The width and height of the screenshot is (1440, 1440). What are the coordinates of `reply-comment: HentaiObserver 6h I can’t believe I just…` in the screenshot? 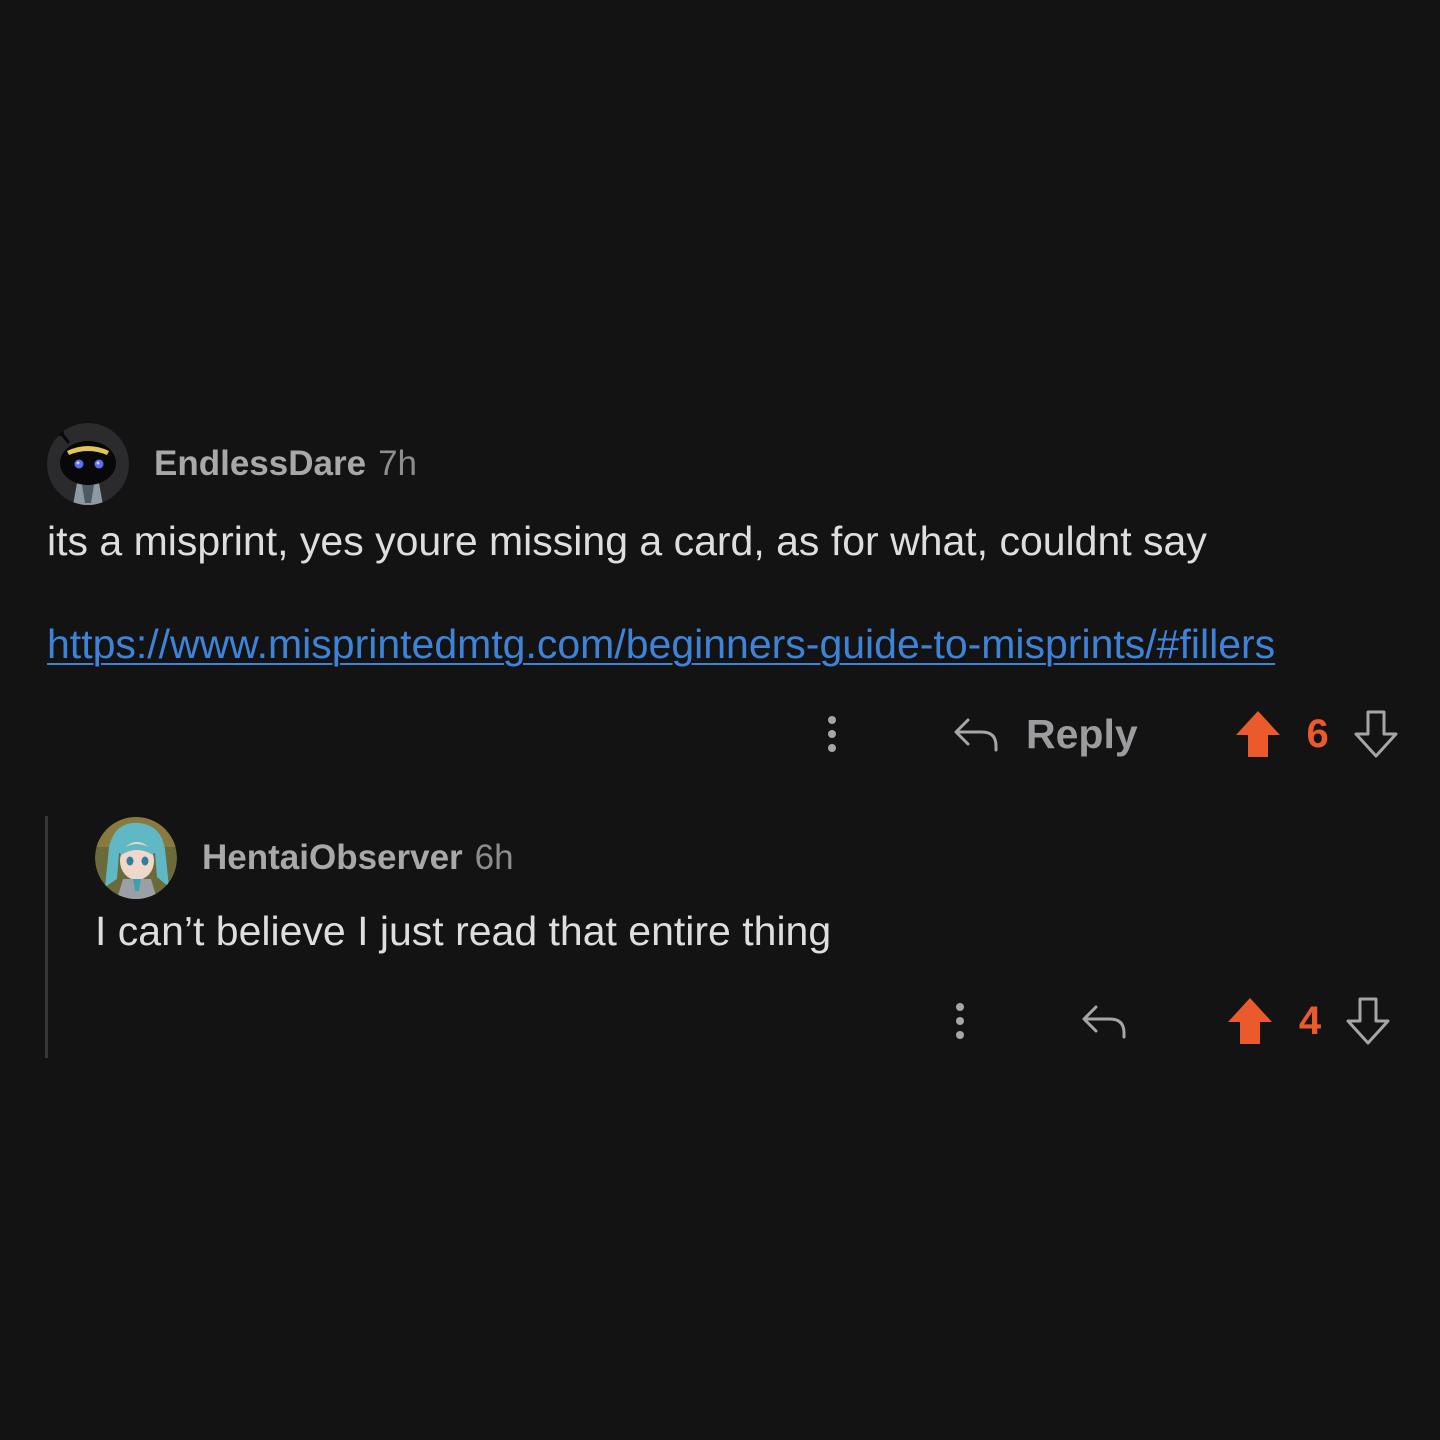 It's located at (745, 886).